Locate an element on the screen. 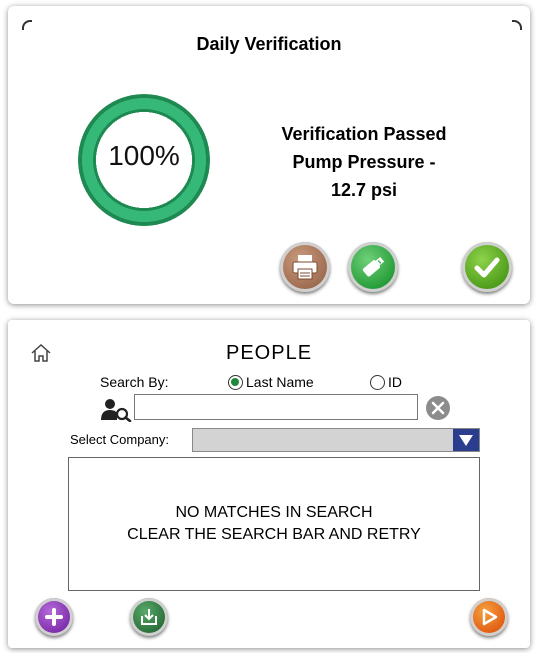 The image size is (539, 653). print-button is located at coordinates (305, 267).